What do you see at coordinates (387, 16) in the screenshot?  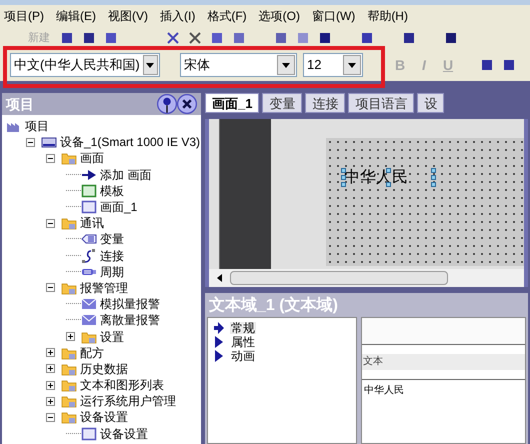 I see `menu-item: 帮助(H)` at bounding box center [387, 16].